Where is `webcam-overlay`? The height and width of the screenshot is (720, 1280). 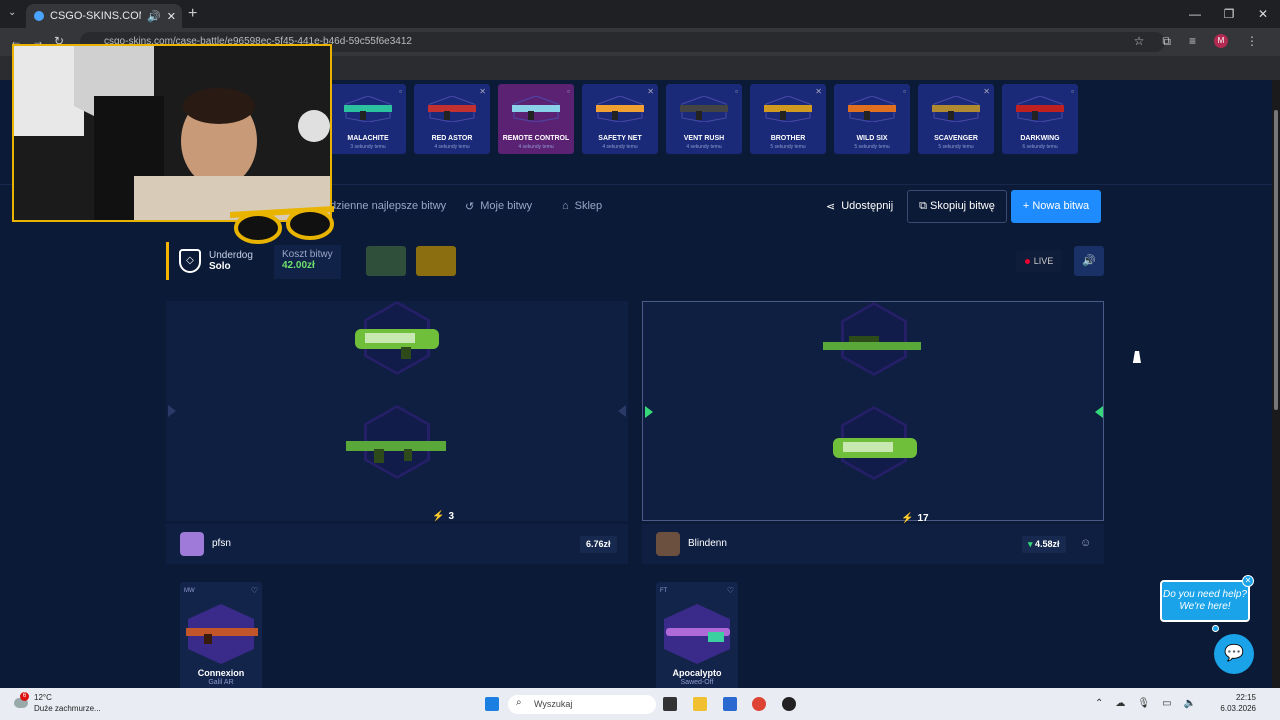 webcam-overlay is located at coordinates (172, 133).